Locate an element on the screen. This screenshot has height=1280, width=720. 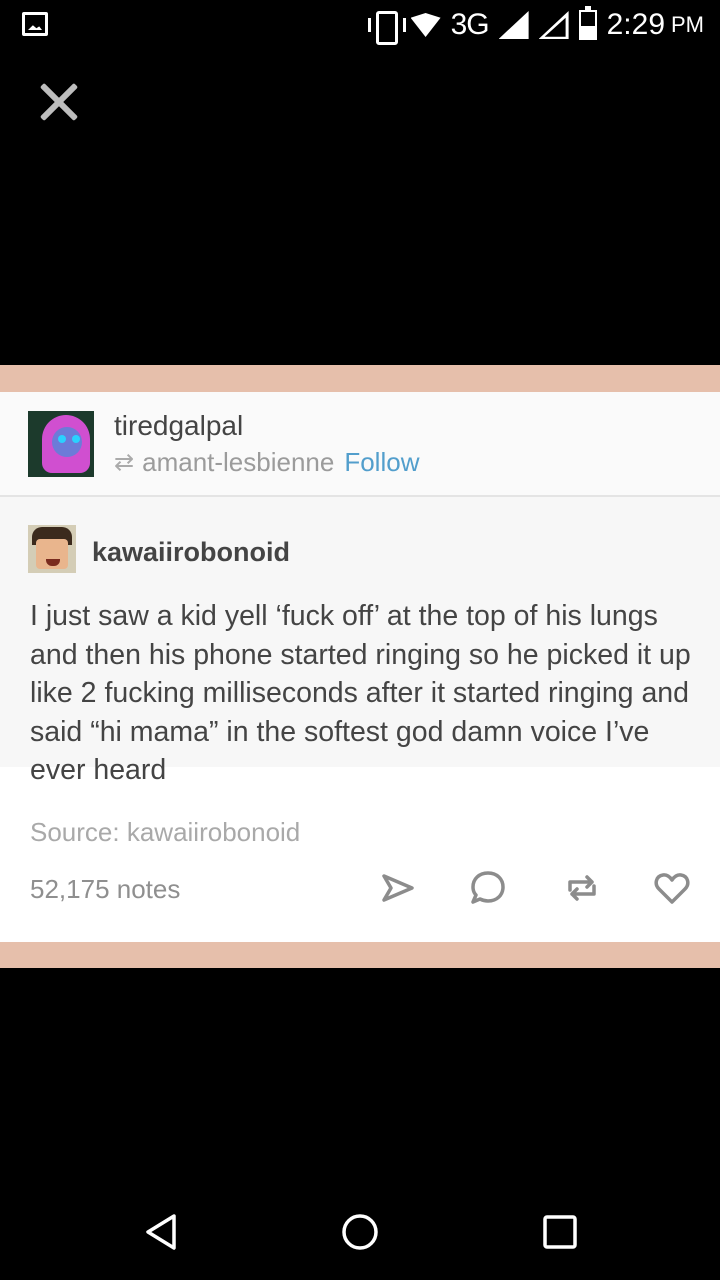
gallery-notification-icon is located at coordinates (35, 24).